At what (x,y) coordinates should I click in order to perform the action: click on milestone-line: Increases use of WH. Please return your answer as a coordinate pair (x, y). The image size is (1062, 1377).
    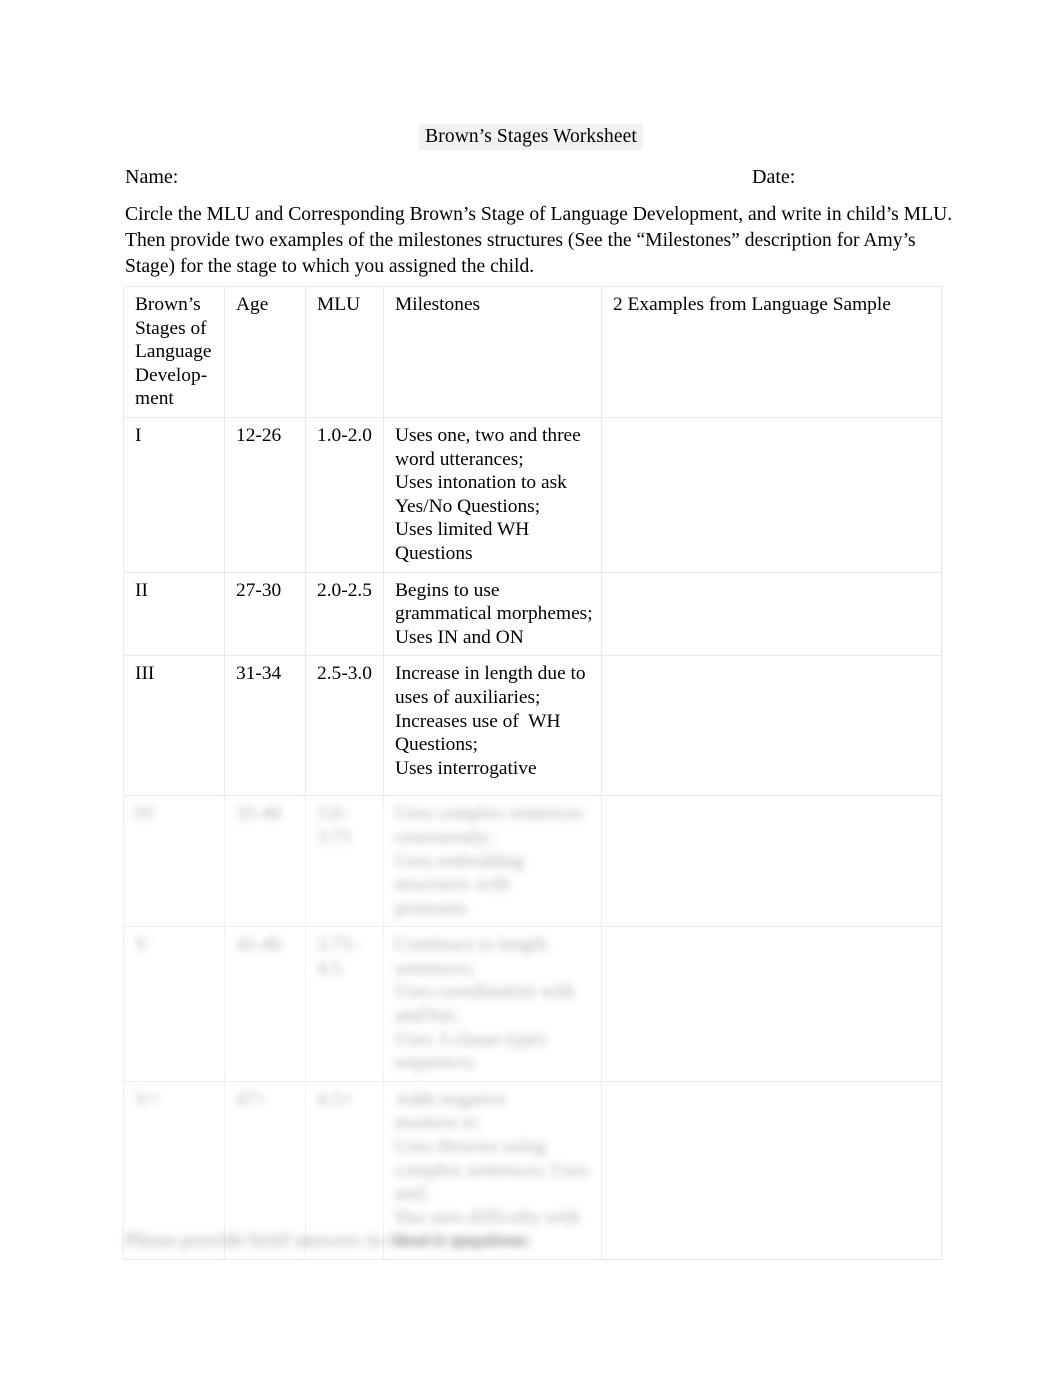
    Looking at the image, I should click on (478, 721).